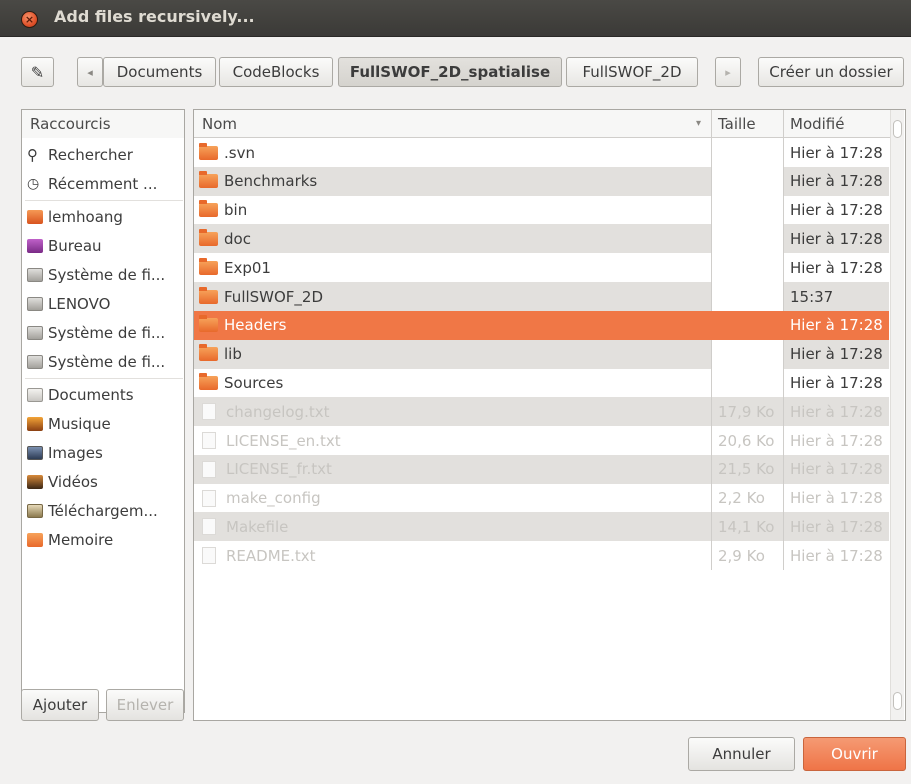 The width and height of the screenshot is (911, 784). I want to click on create-folder-button: Créer un dossier, so click(831, 72).